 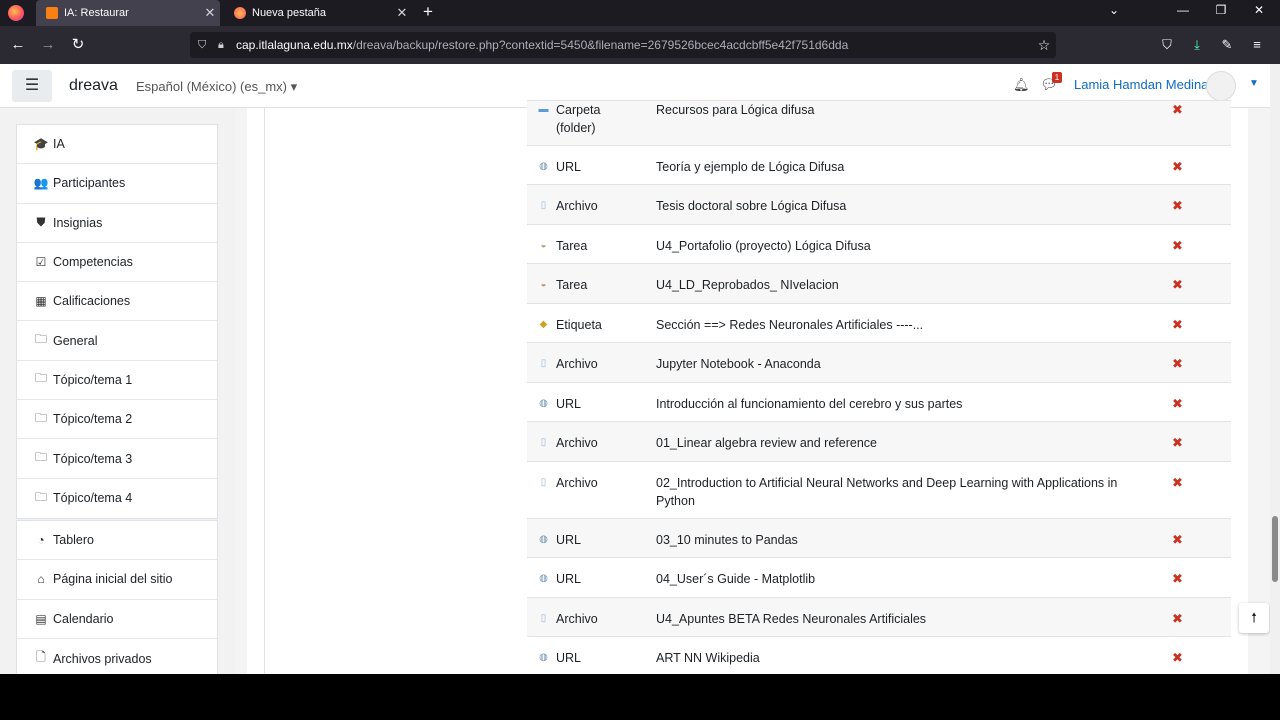 I want to click on lock-icon: 🔒︎, so click(x=224, y=45).